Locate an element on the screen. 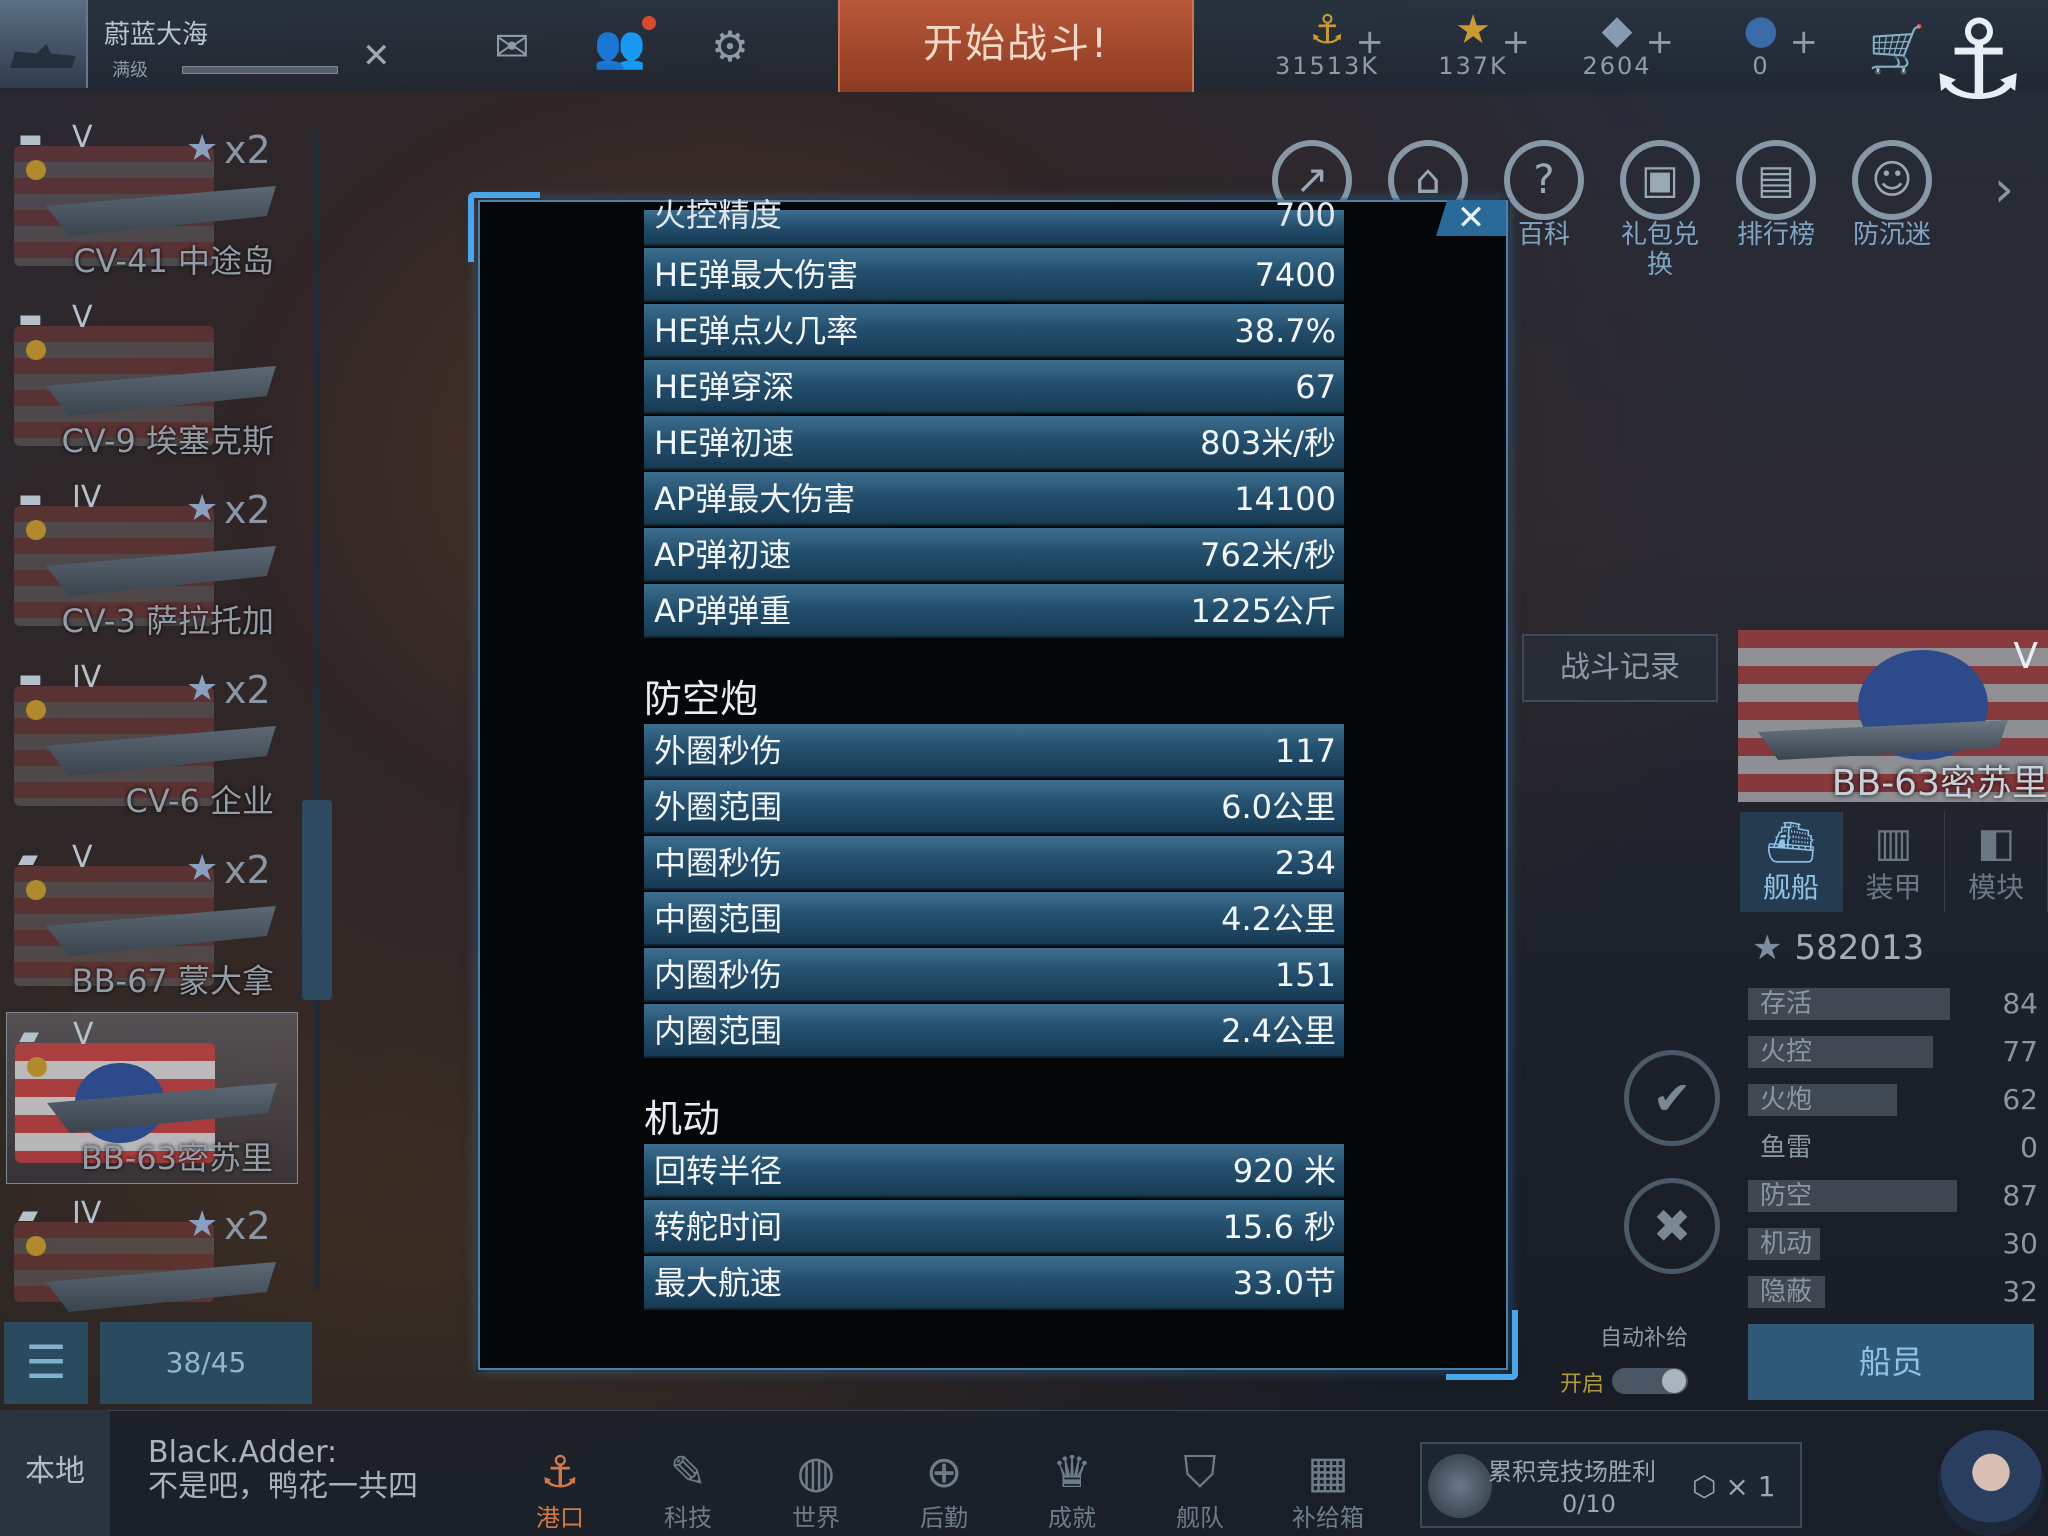  armor-icon: ▥ is located at coordinates (1893, 843).